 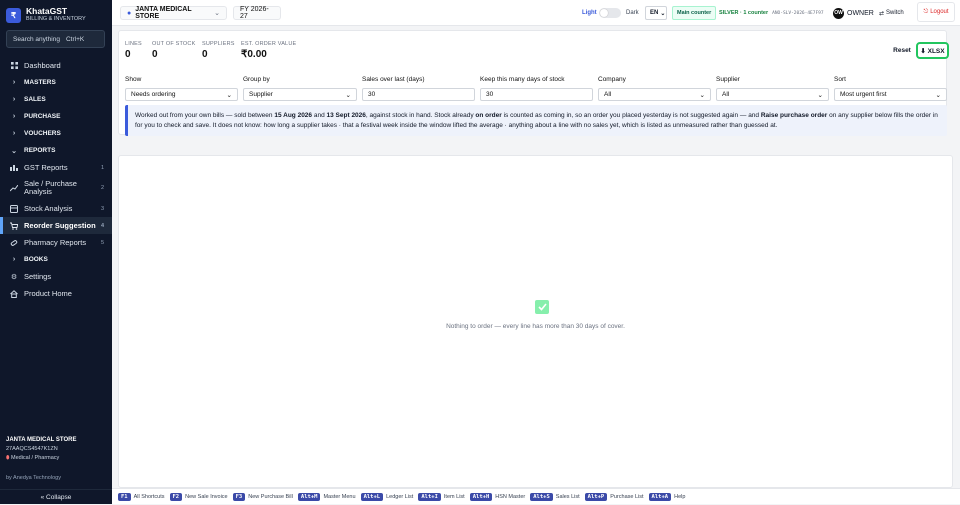 I want to click on sidebar-item-label: VOUCHERS, so click(x=42, y=133).